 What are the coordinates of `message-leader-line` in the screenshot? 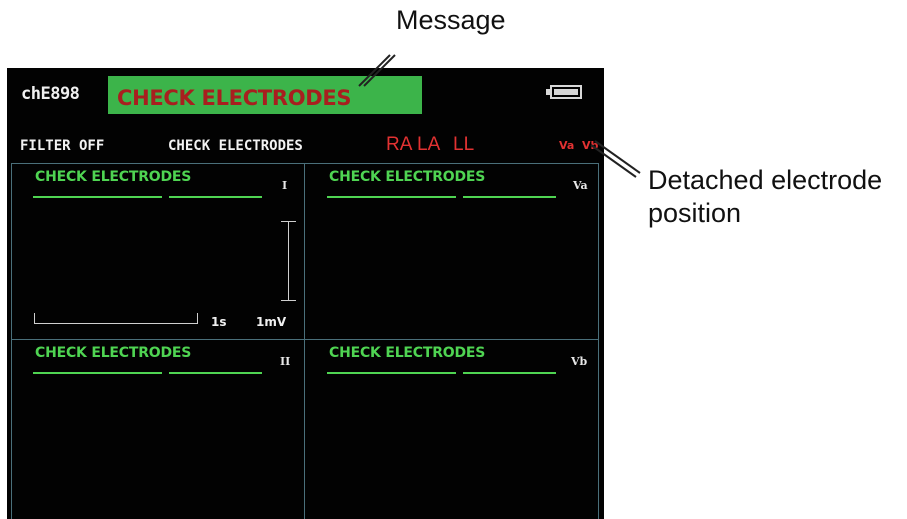 It's located at (374, 70).